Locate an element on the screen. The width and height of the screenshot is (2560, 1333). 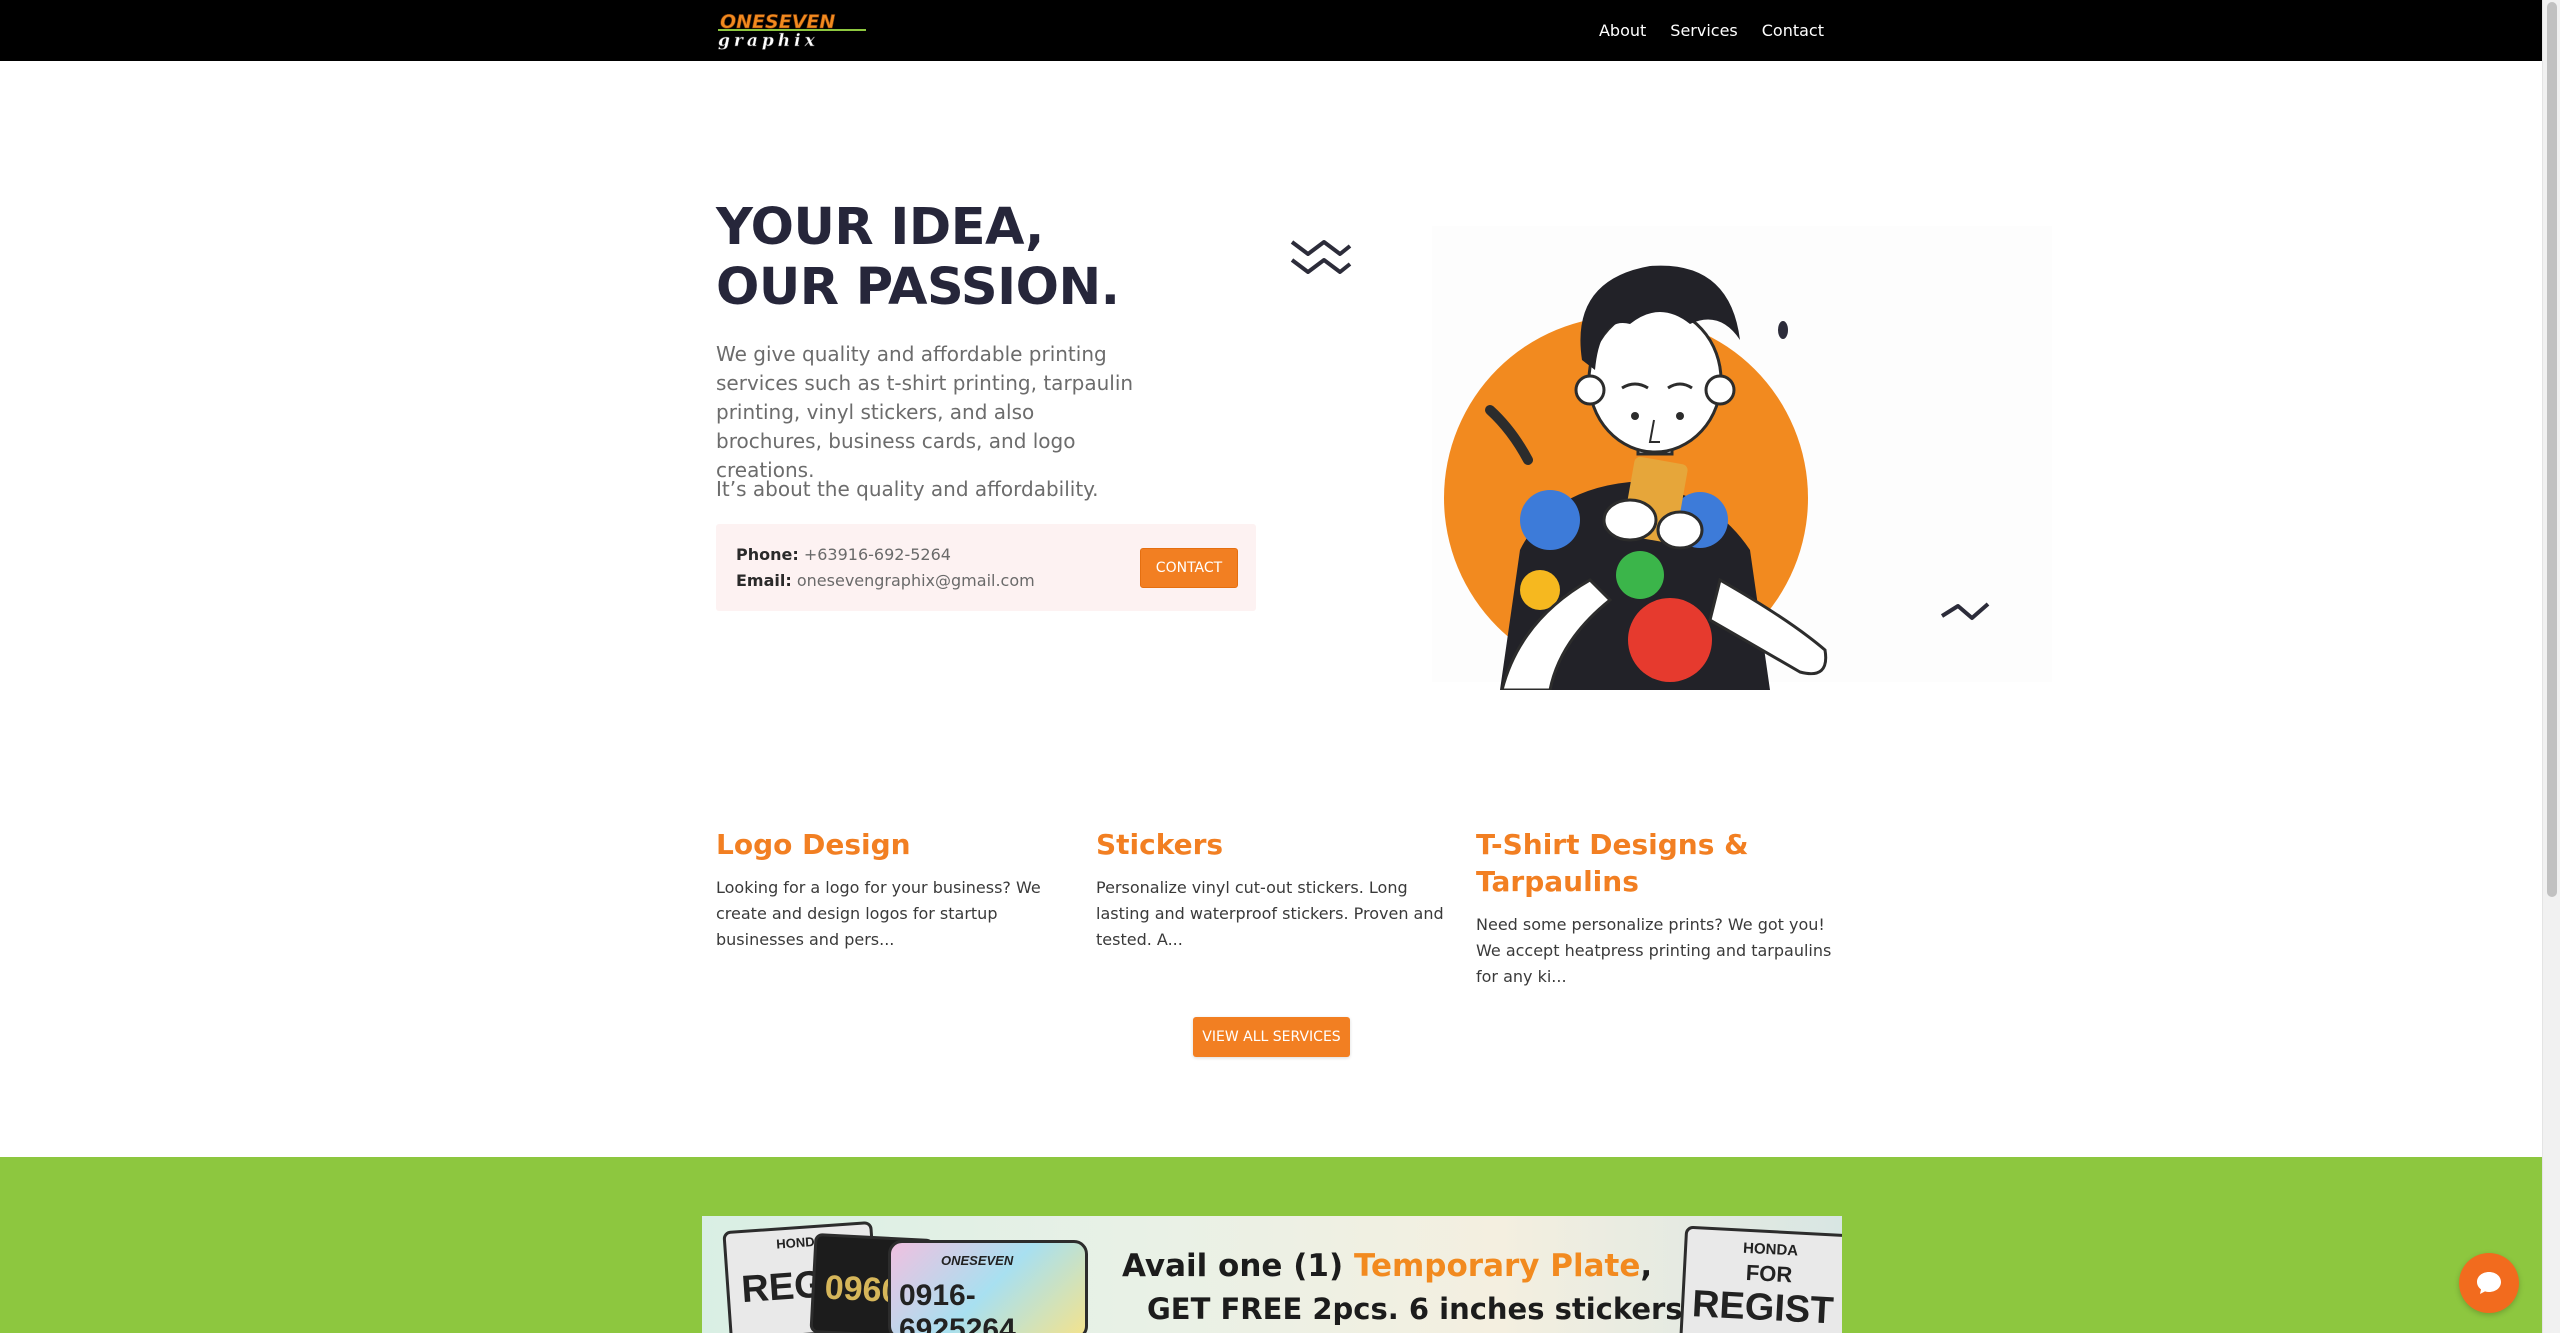
promo-headline: Avail one (1) Temporary Plate, is located at coordinates (1387, 1266).